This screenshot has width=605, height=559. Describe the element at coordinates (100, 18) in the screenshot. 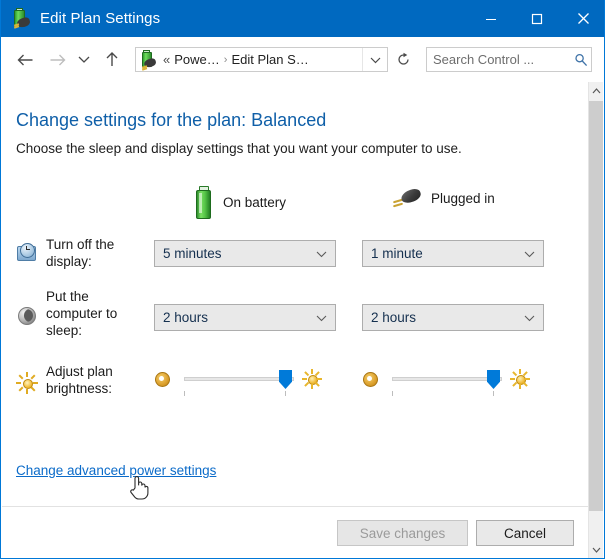

I see `window-title: Edit Plan Settings` at that location.